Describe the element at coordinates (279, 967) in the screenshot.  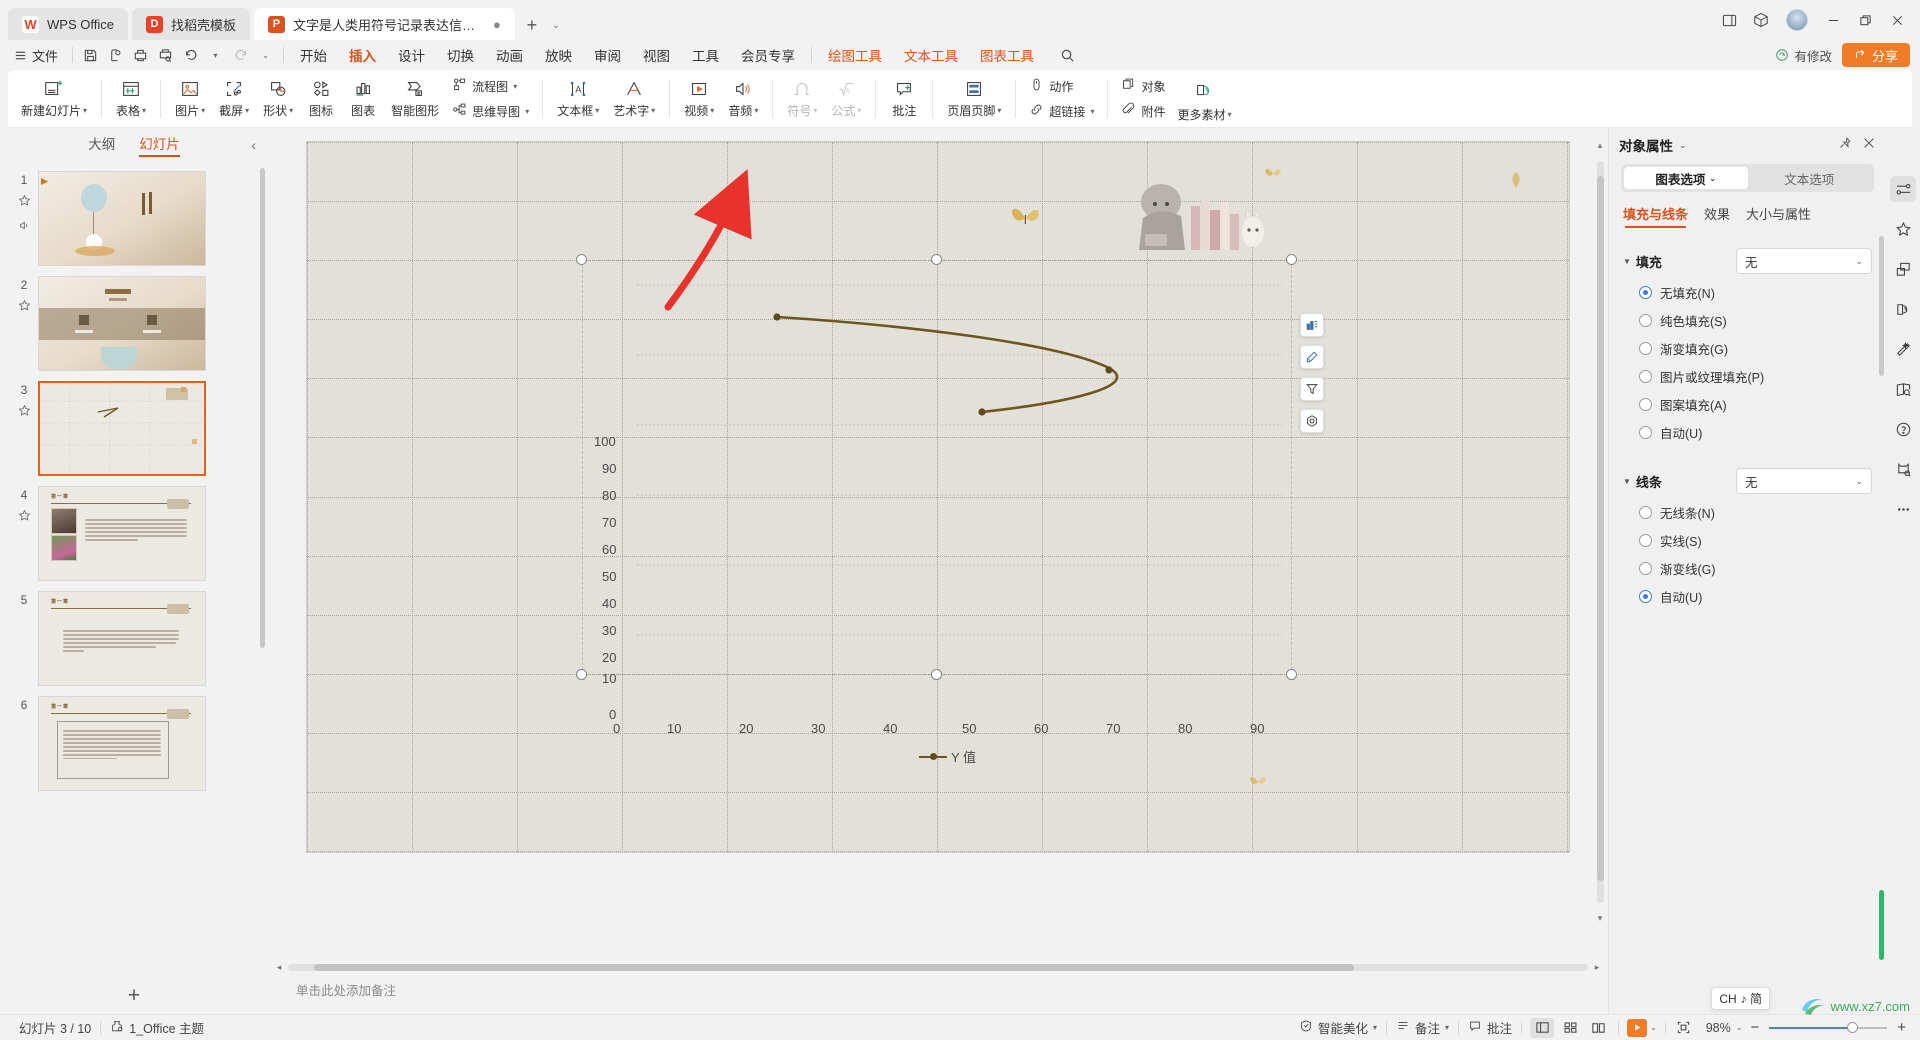
I see `scroll-left-icon: ◂` at that location.